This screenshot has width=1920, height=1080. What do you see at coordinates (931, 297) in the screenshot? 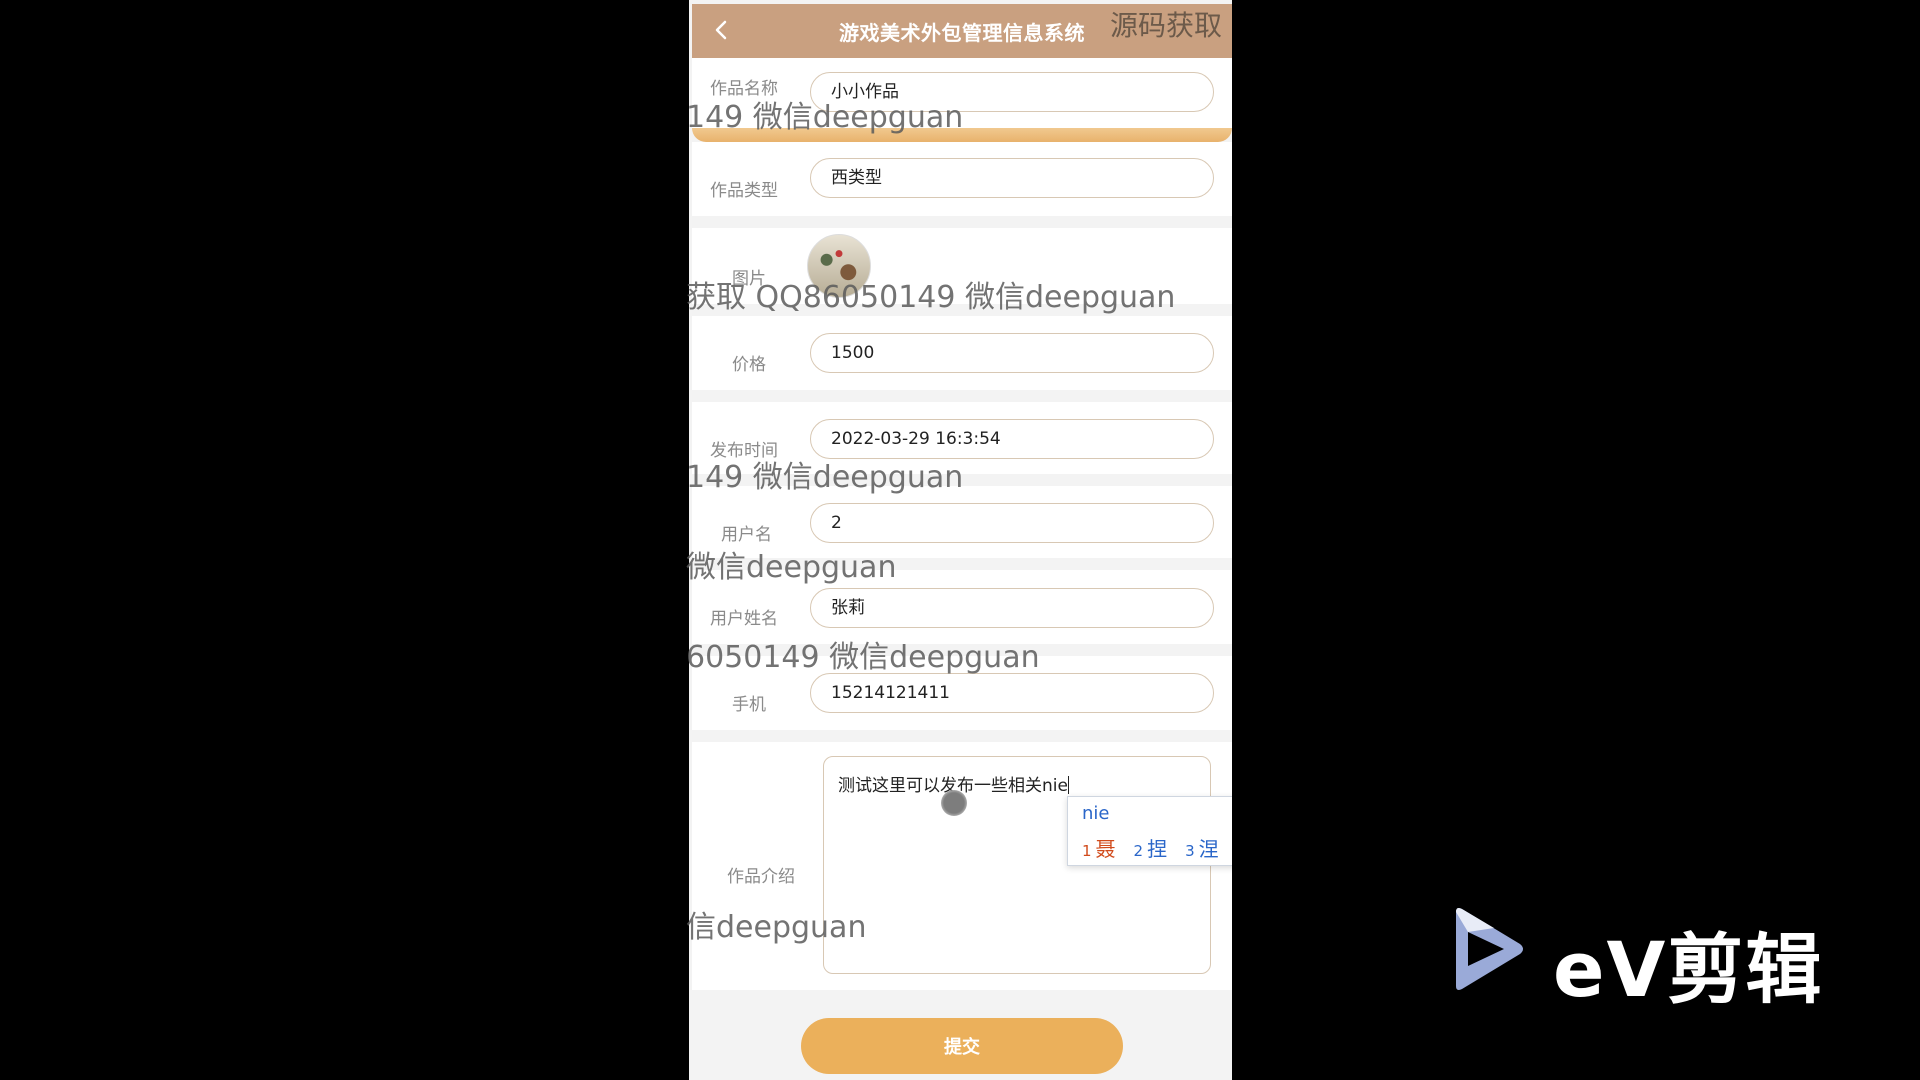
I see `watermark-text: 获取 QQ86050149 微信deepguan` at bounding box center [931, 297].